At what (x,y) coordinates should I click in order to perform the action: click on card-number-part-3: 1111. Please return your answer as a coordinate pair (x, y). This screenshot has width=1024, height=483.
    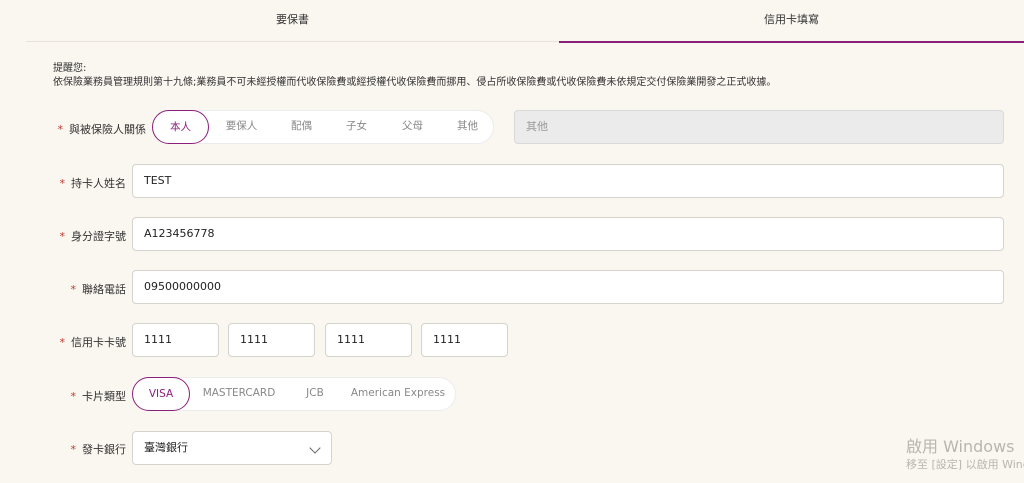
    Looking at the image, I should click on (368, 340).